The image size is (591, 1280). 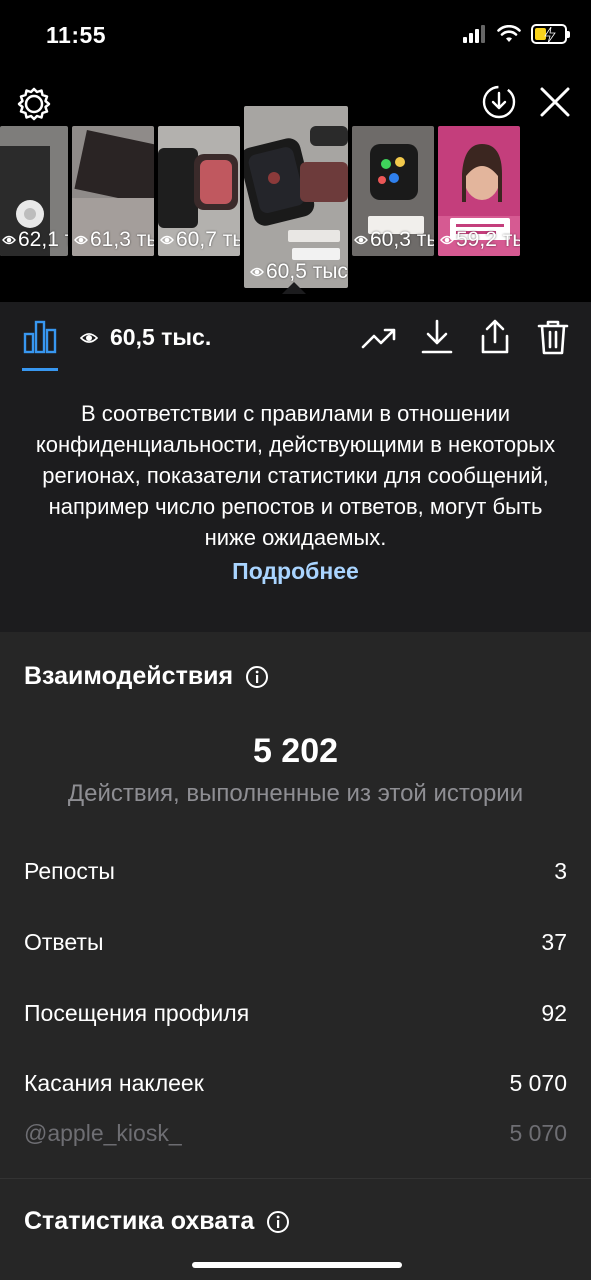 I want to click on stat-label: Посещения профиля, so click(x=137, y=1013).